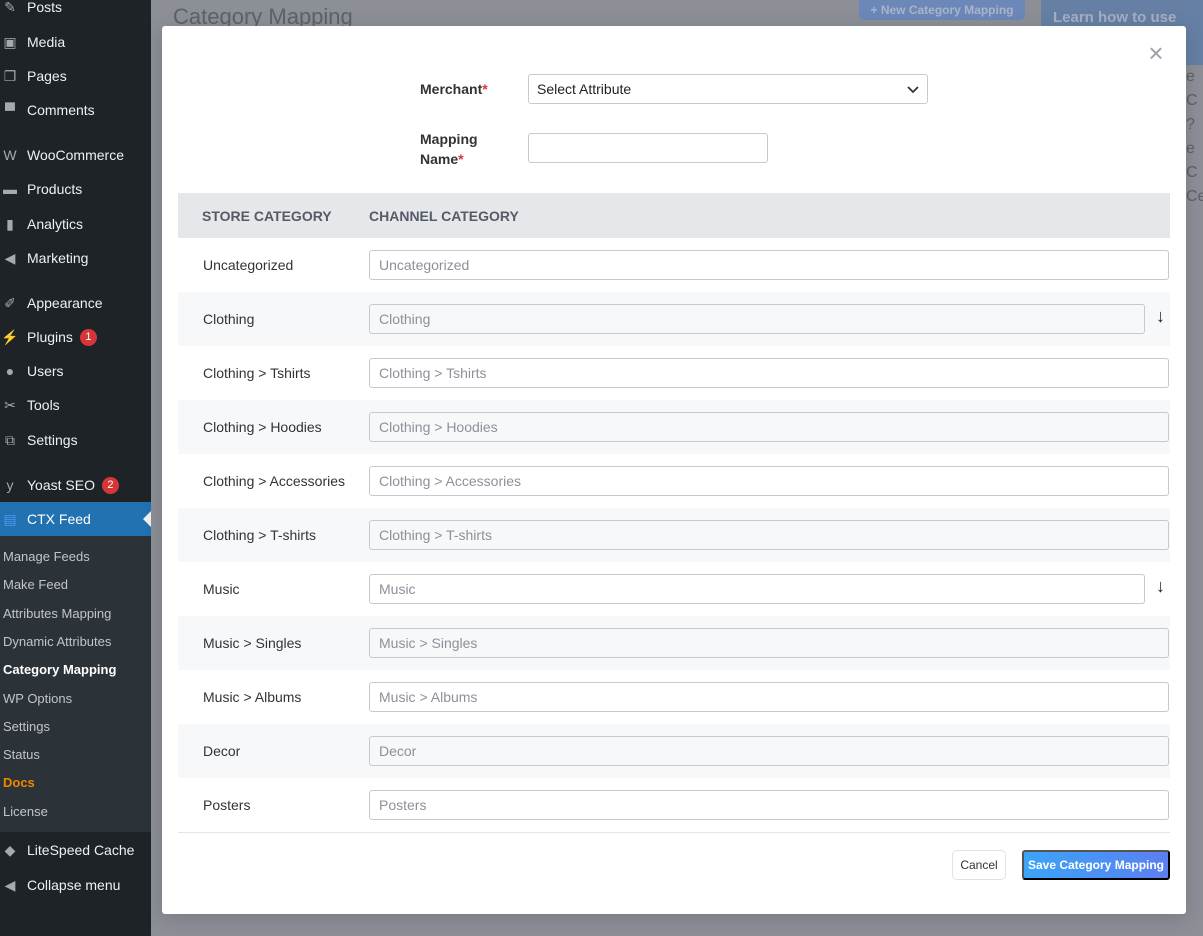 The height and width of the screenshot is (936, 1203). I want to click on sidebar-item-marketing: ◀ Marketing, so click(75, 258).